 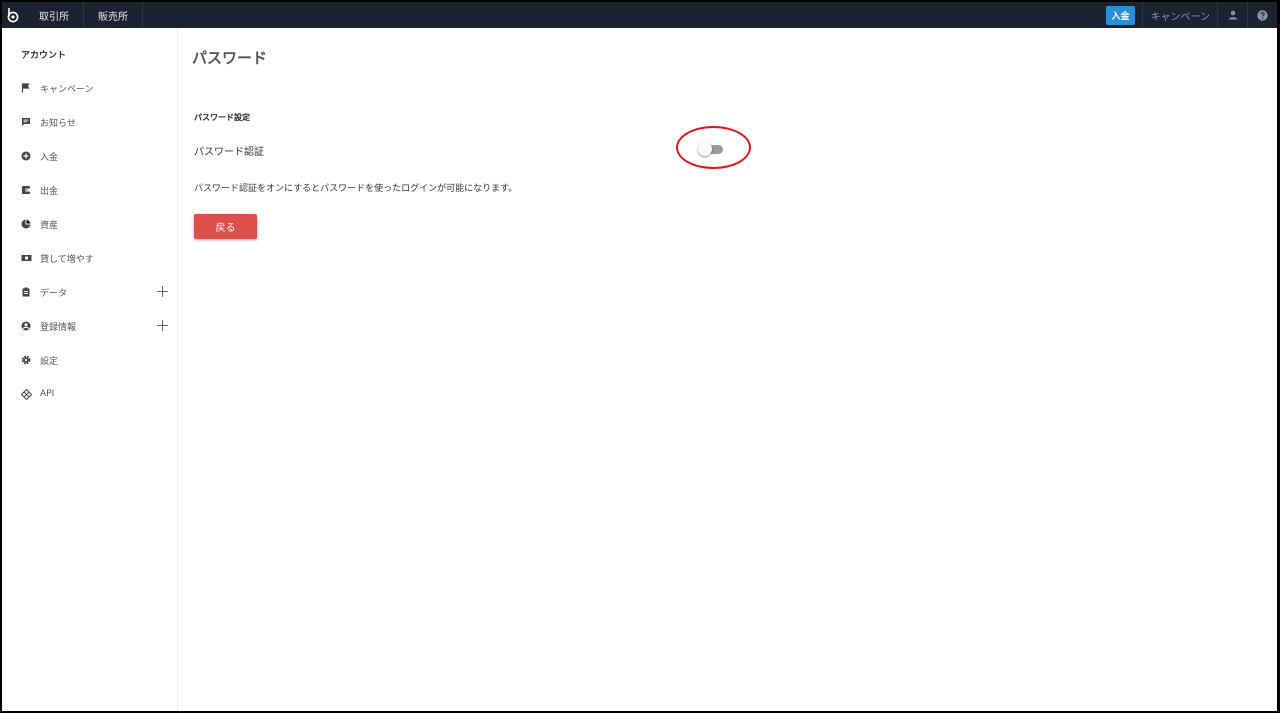 I want to click on gear-icon, so click(x=26, y=360).